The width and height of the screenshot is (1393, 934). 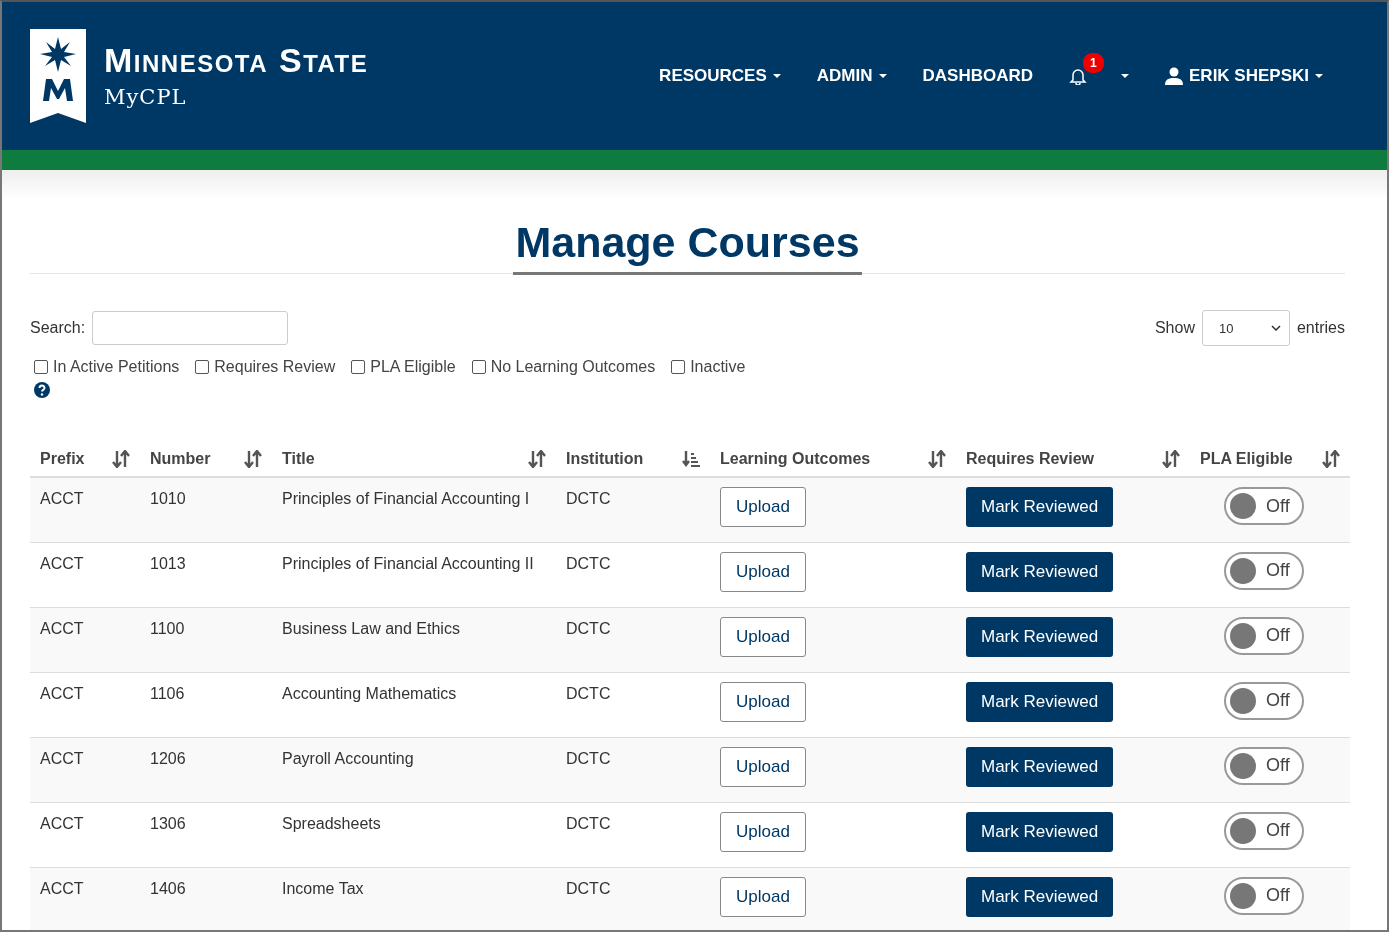 I want to click on column-header: PLA Eligible, so click(x=1246, y=459).